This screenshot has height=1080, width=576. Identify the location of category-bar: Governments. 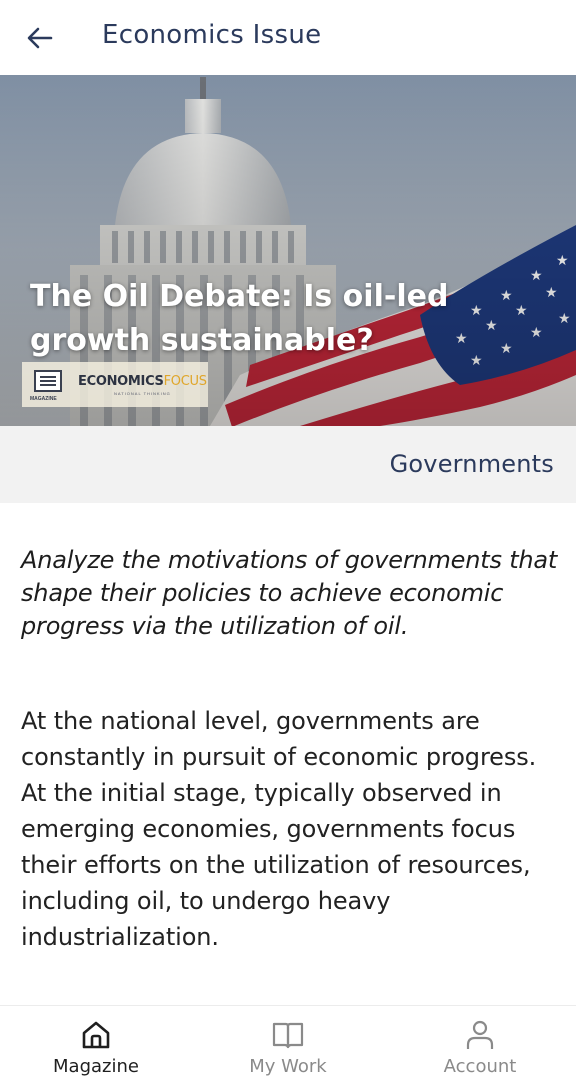
(288, 464).